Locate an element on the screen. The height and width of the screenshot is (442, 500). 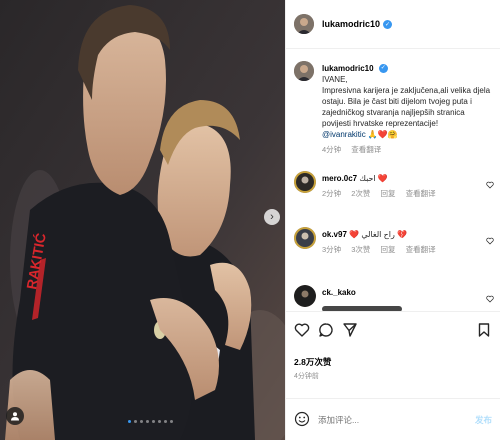
post-header: lukamodric10 ✓ is located at coordinates (393, 24).